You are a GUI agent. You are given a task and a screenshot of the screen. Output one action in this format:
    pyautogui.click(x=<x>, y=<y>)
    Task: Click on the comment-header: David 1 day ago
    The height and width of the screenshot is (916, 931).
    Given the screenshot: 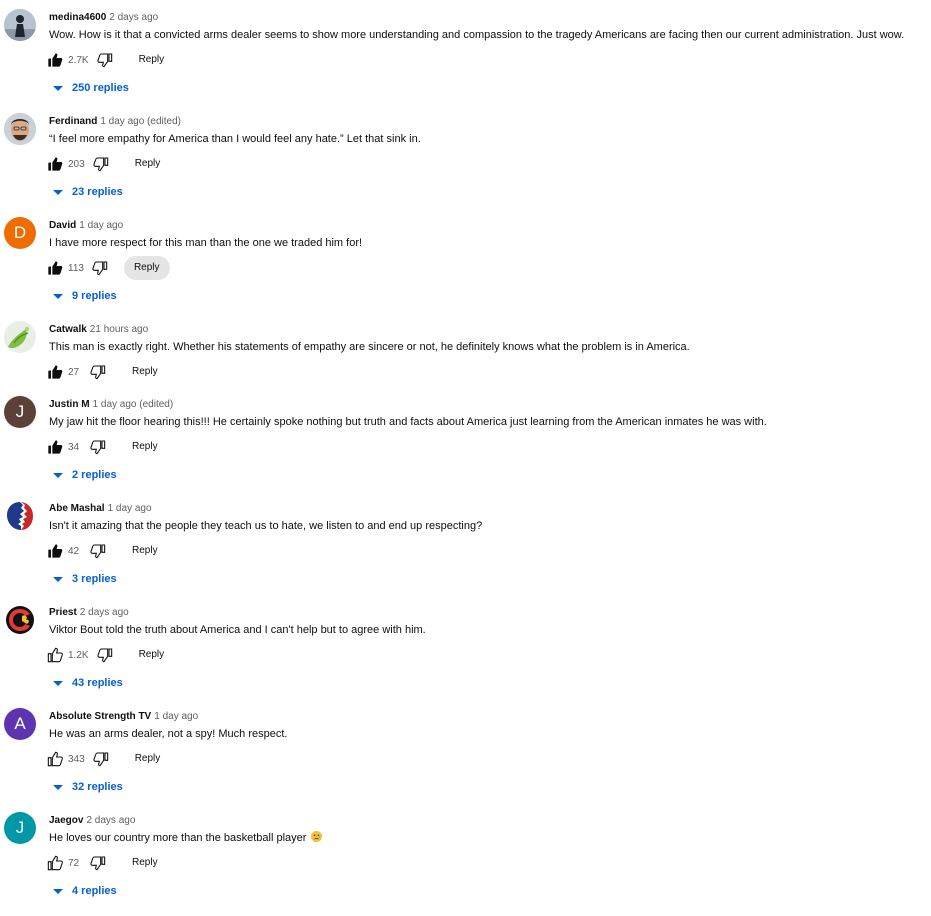 What is the action you would take?
    pyautogui.click(x=86, y=225)
    